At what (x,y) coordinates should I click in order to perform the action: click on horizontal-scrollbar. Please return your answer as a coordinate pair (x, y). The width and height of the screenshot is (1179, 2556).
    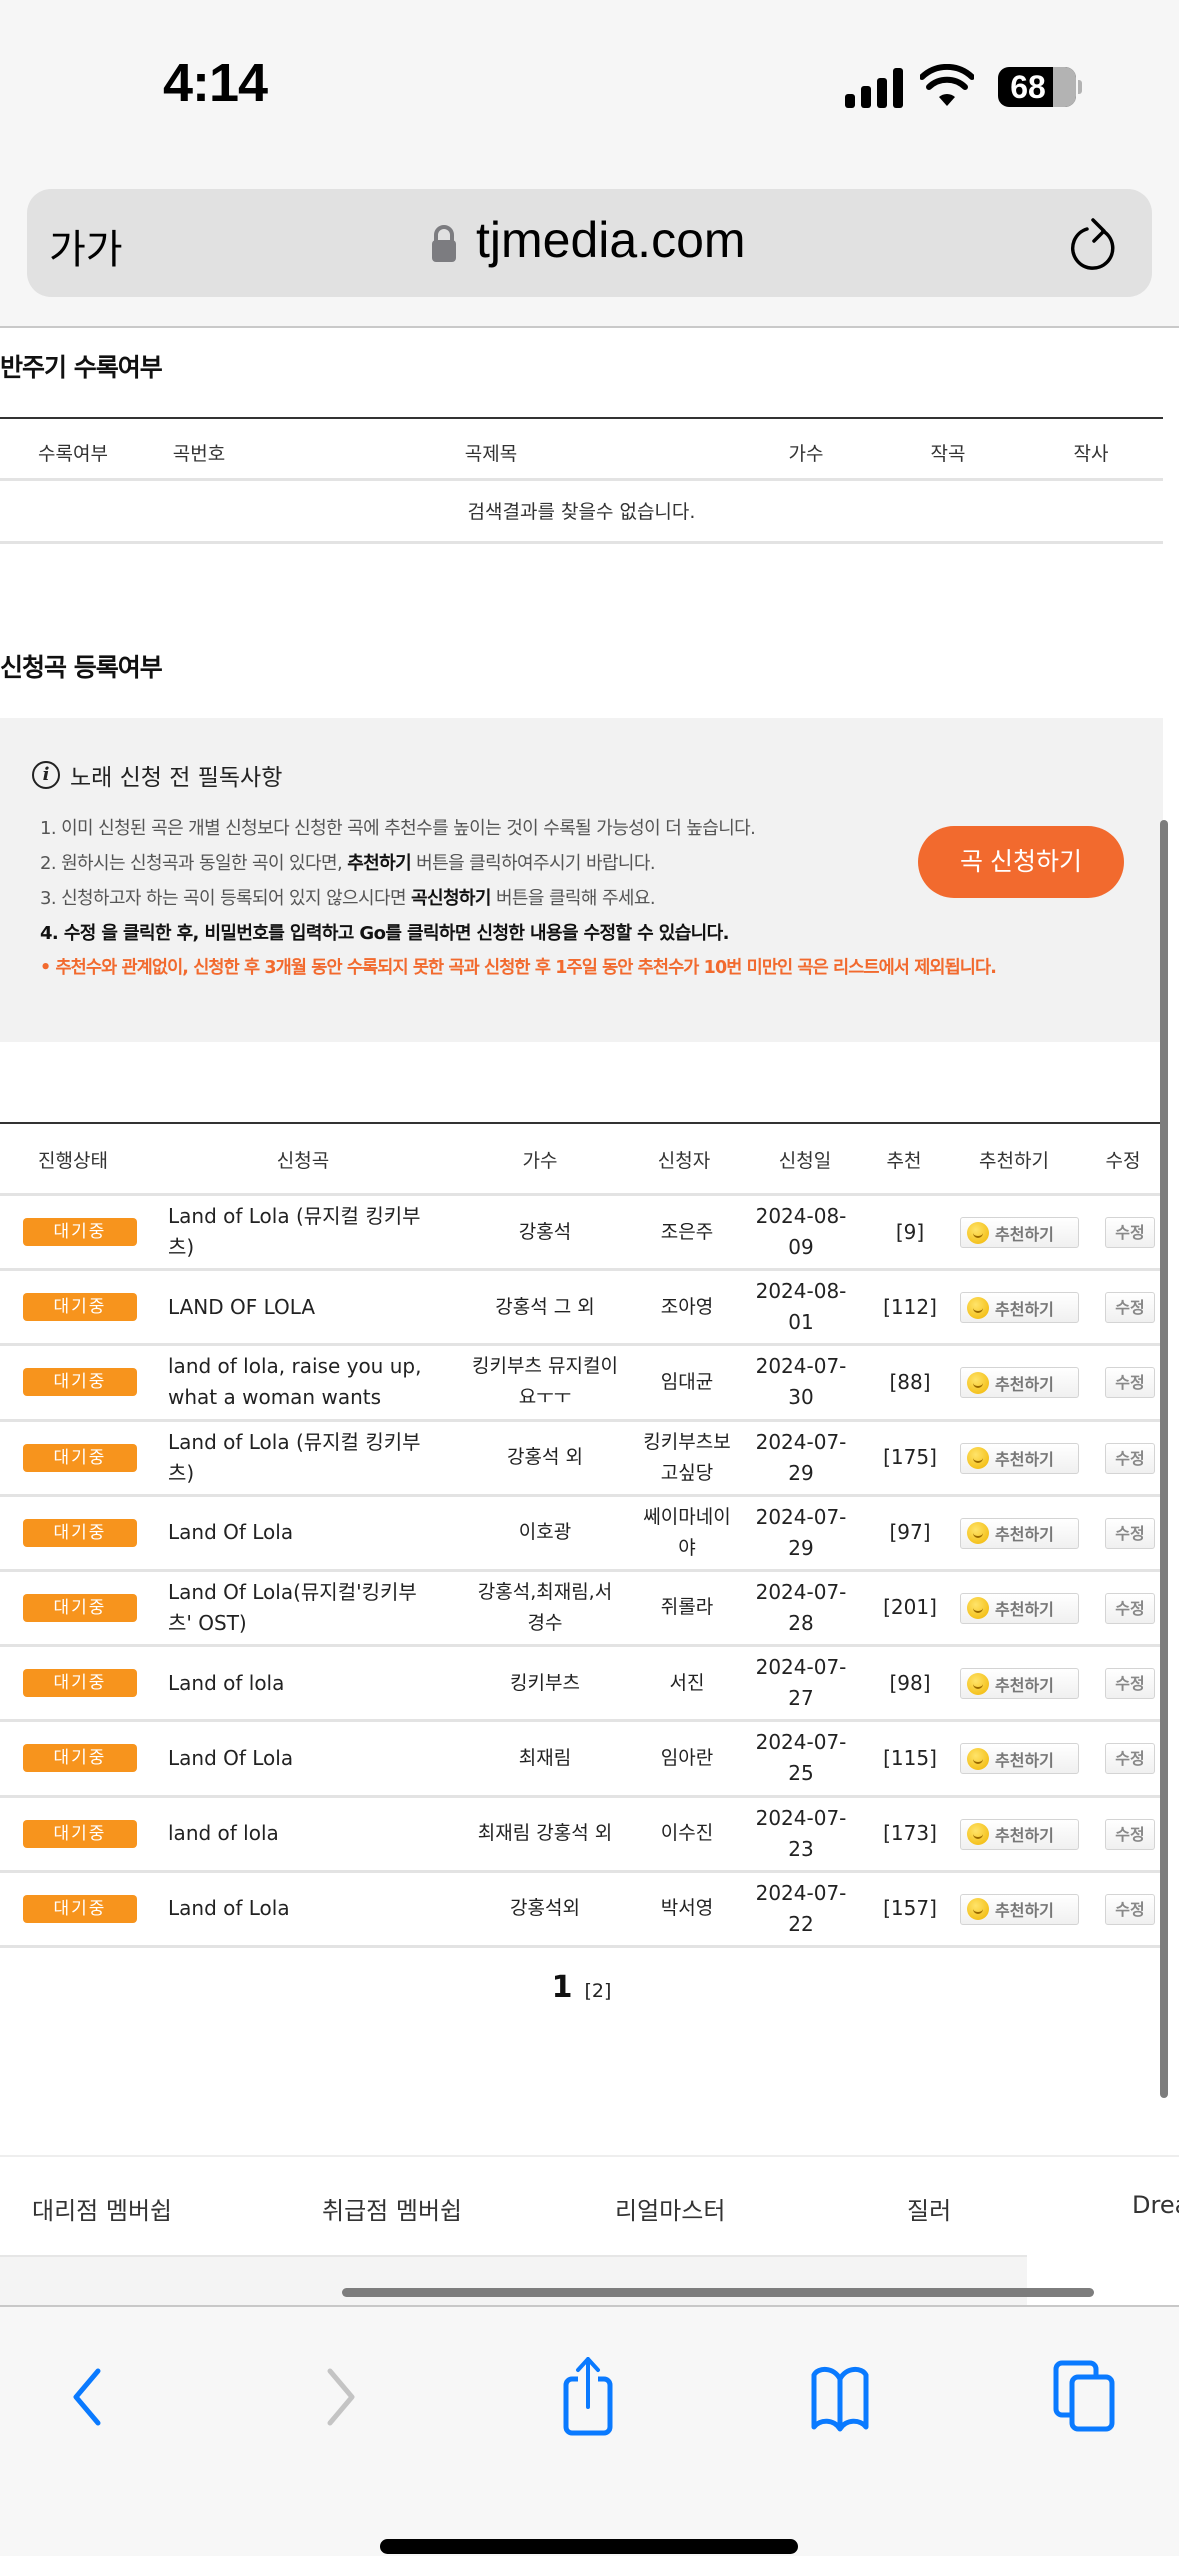
    Looking at the image, I should click on (718, 2292).